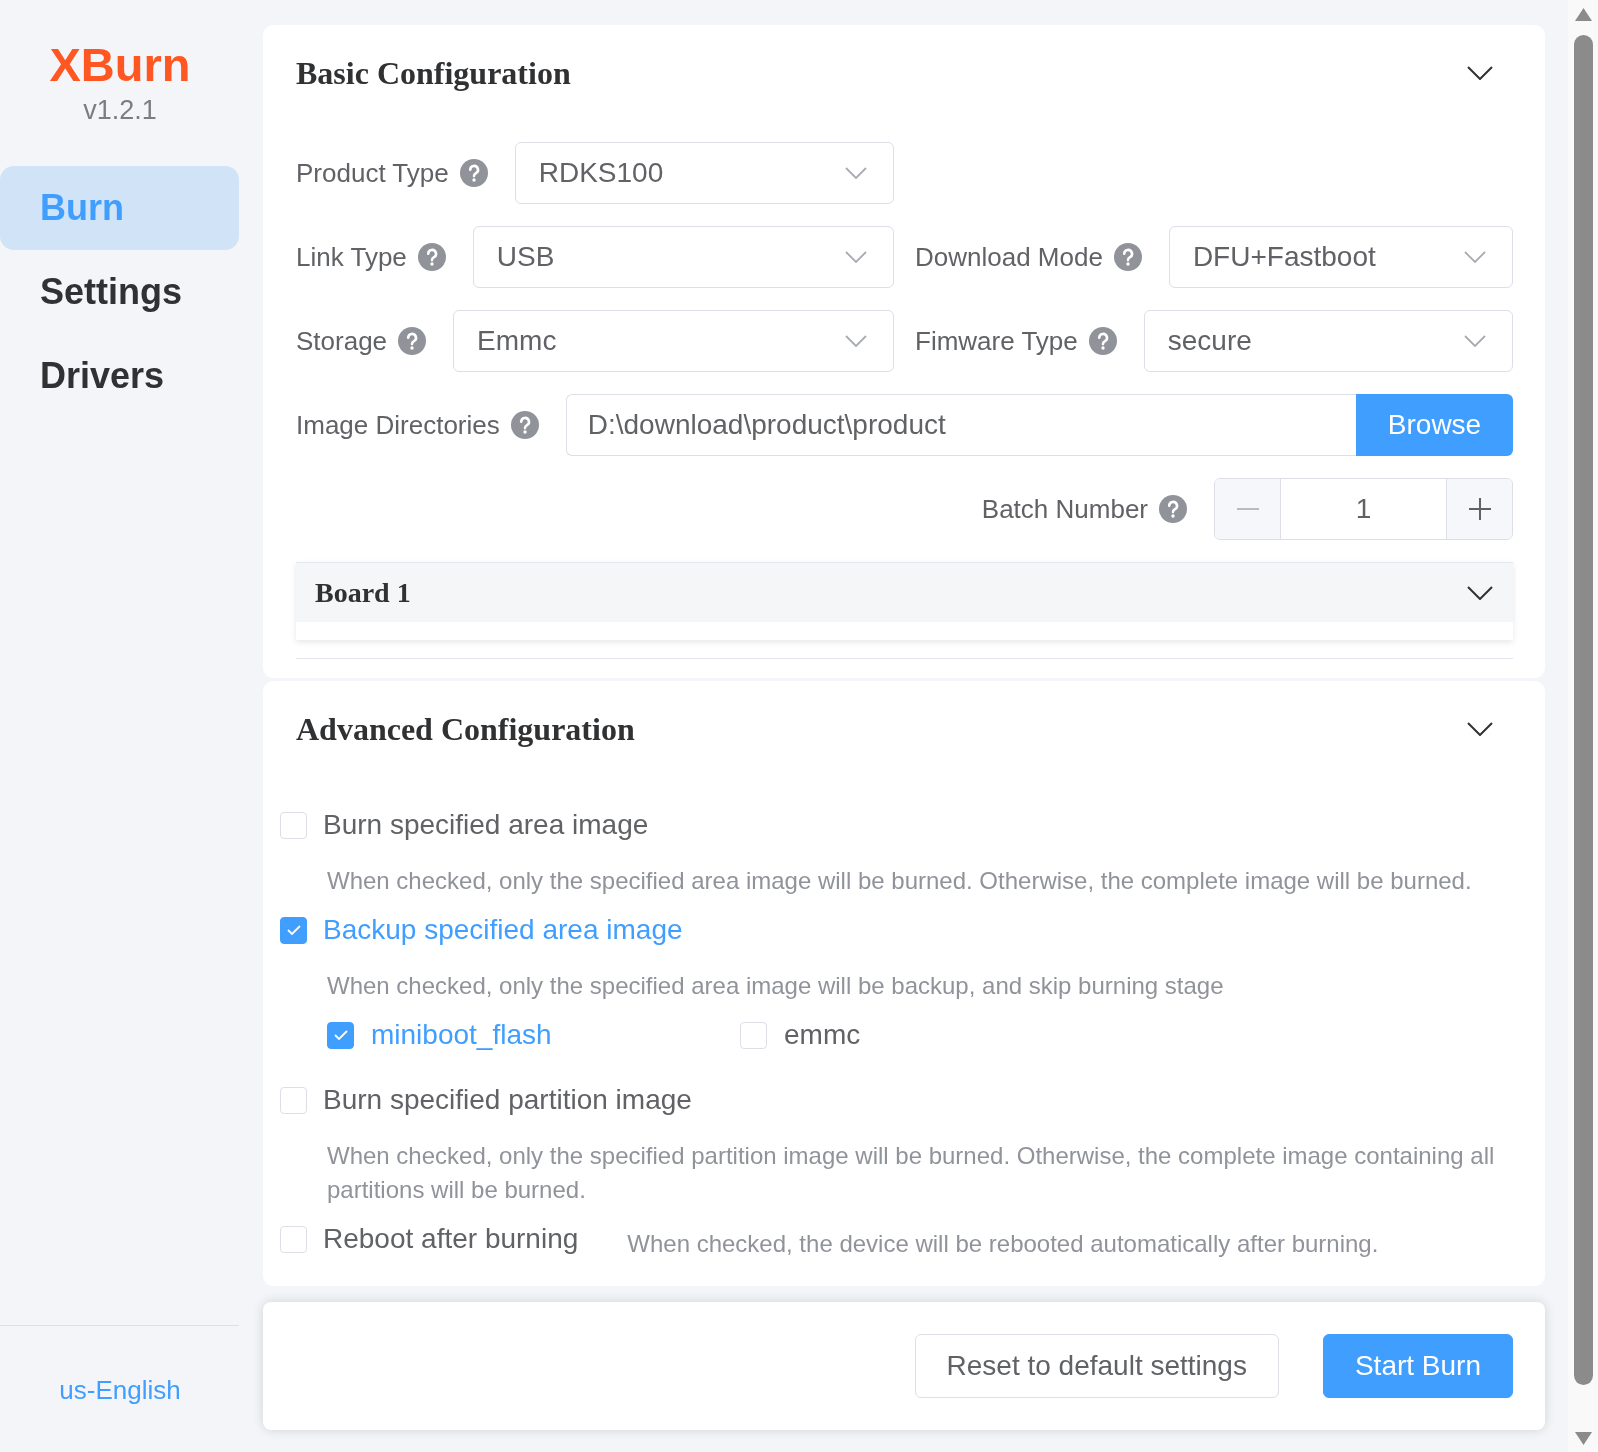 This screenshot has height=1452, width=1598. What do you see at coordinates (465, 729) in the screenshot?
I see `section-title: Advanced Configuration` at bounding box center [465, 729].